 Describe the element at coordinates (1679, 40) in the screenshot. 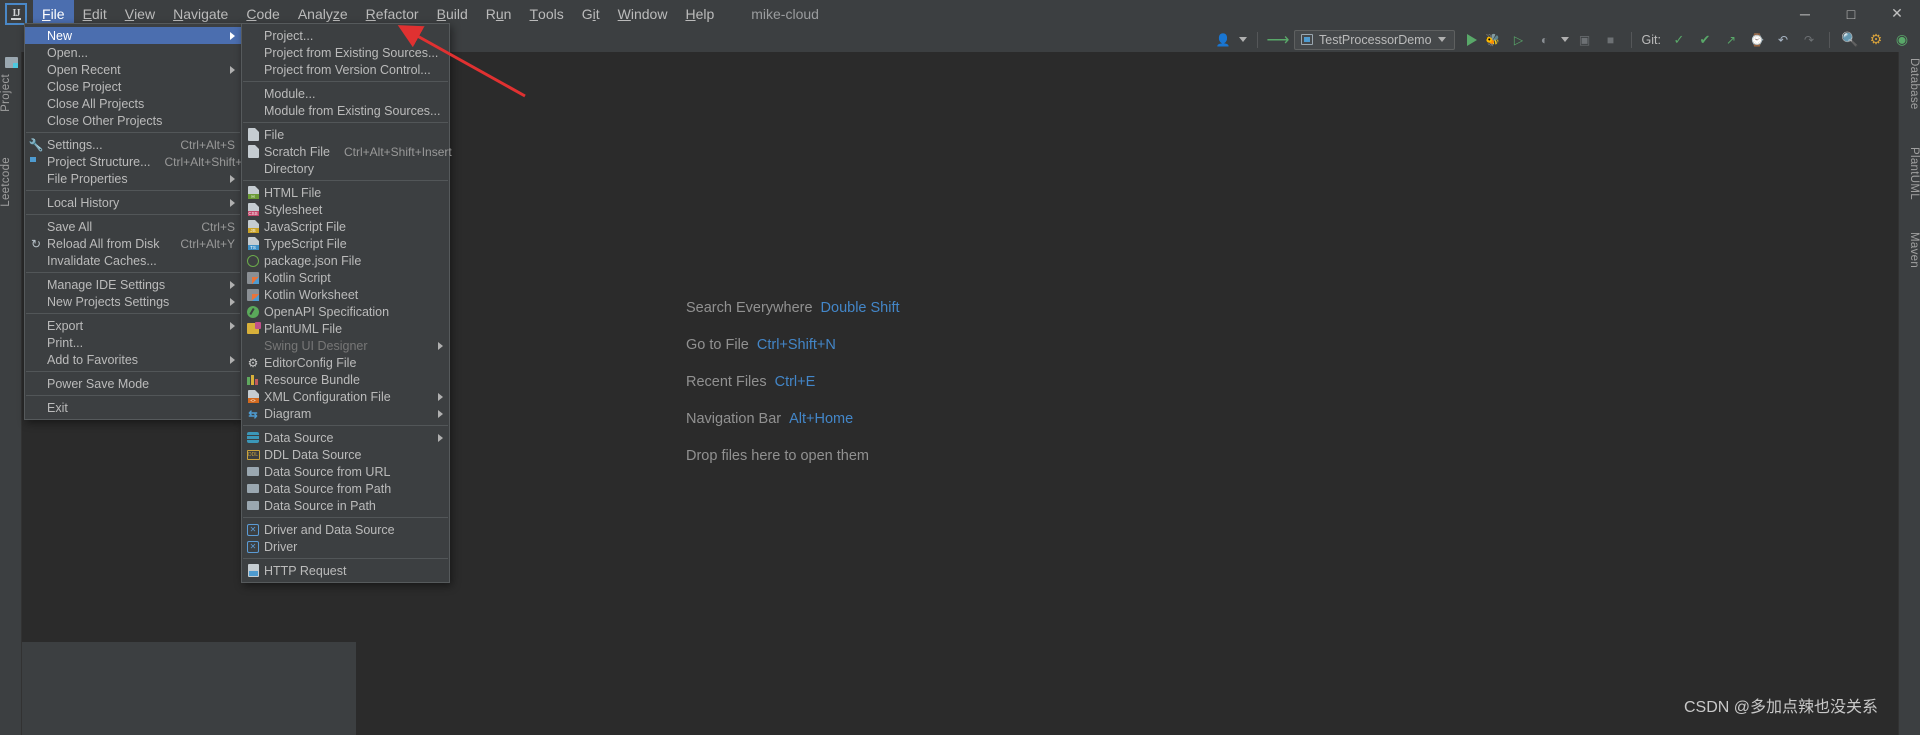

I see `git-update-icon: ✓` at that location.